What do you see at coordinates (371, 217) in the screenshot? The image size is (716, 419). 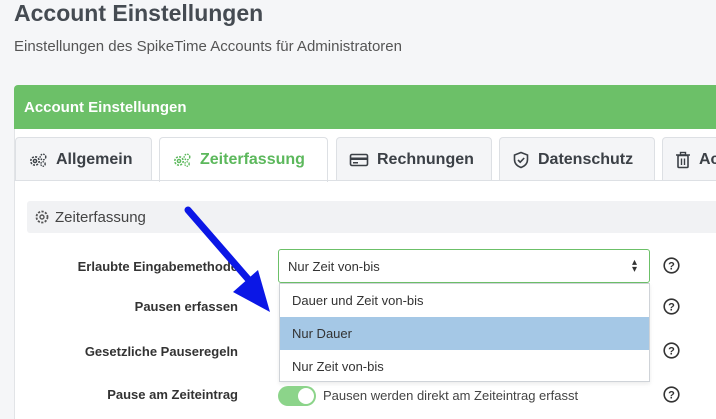 I see `section-header: Zeiterfassung` at bounding box center [371, 217].